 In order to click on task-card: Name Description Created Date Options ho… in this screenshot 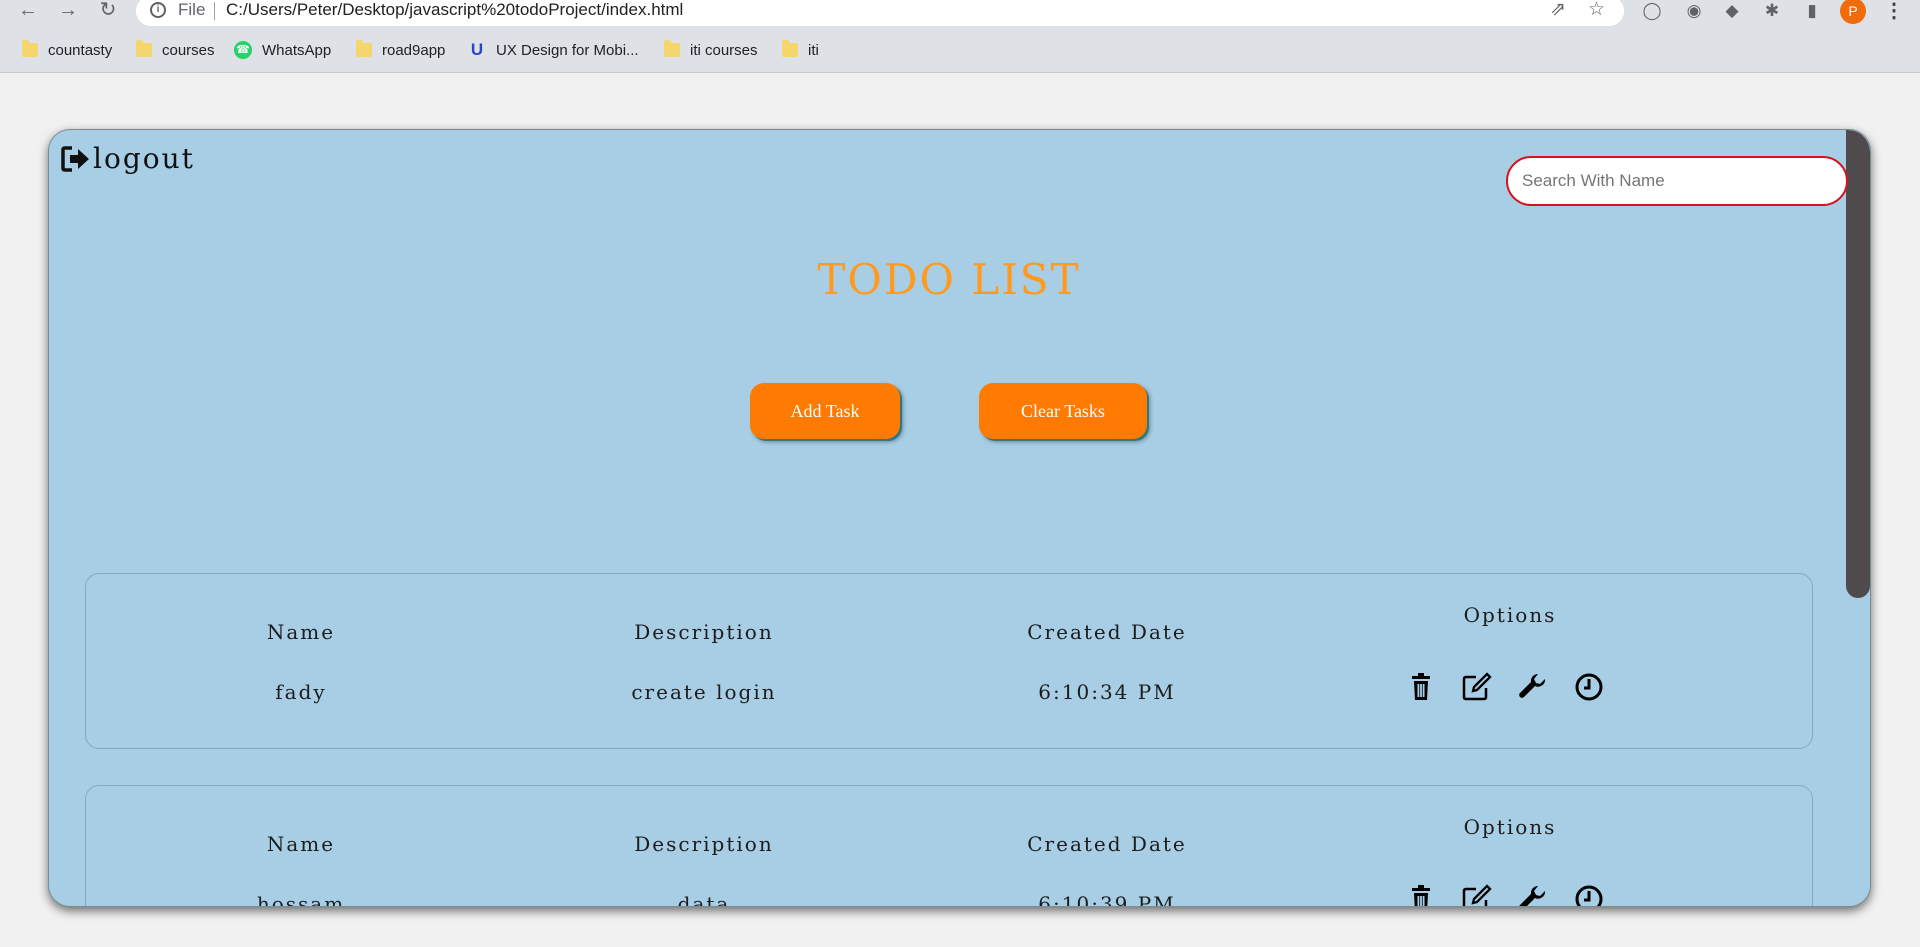, I will do `click(949, 846)`.